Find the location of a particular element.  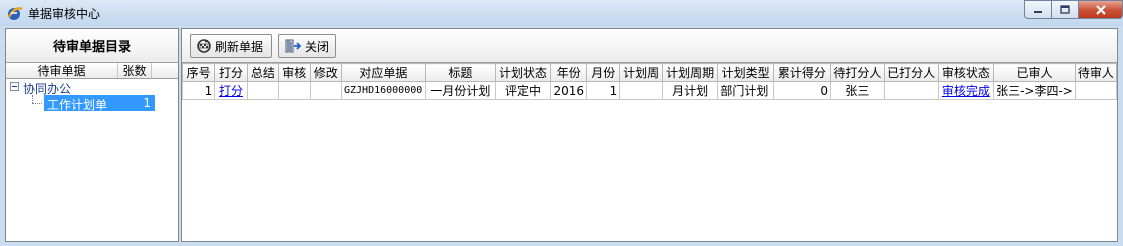

close-button: 关闭 is located at coordinates (307, 46).